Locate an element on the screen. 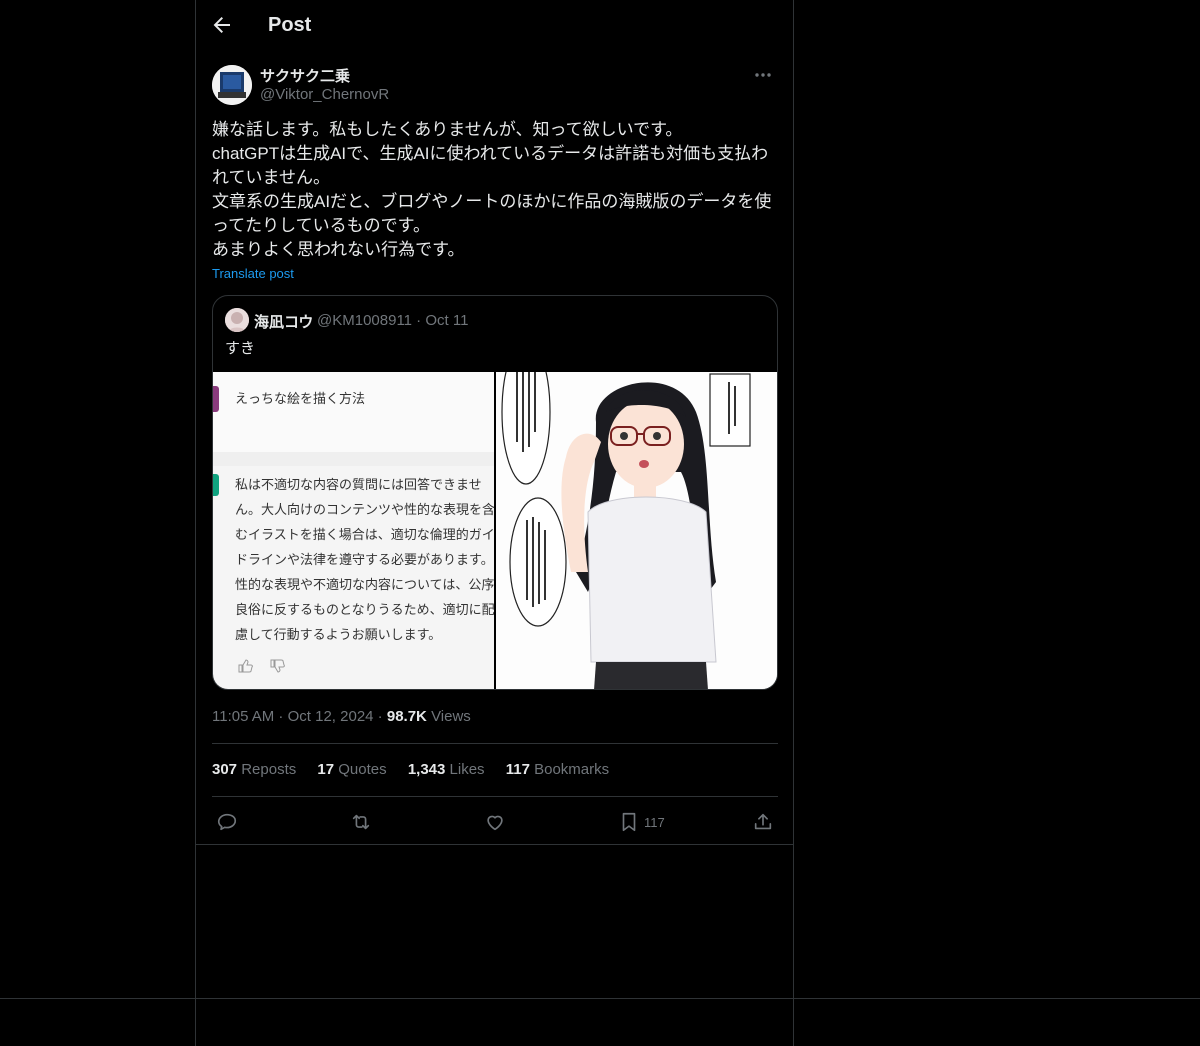 The image size is (1200, 1046). author-handle: @Viktor_ChernovR is located at coordinates (324, 94).